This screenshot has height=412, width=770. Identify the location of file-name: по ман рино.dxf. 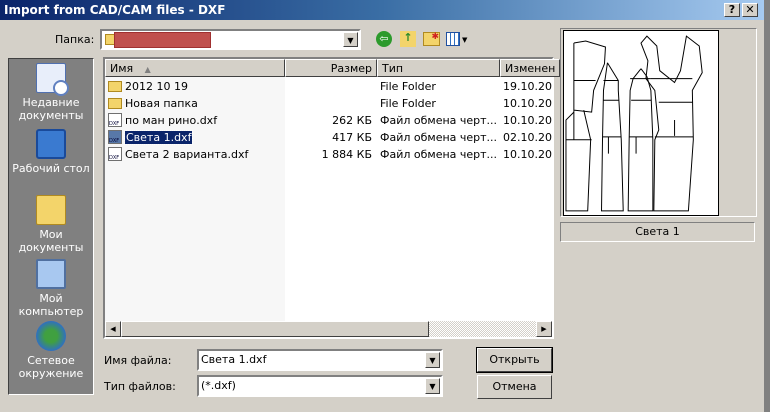
(171, 120).